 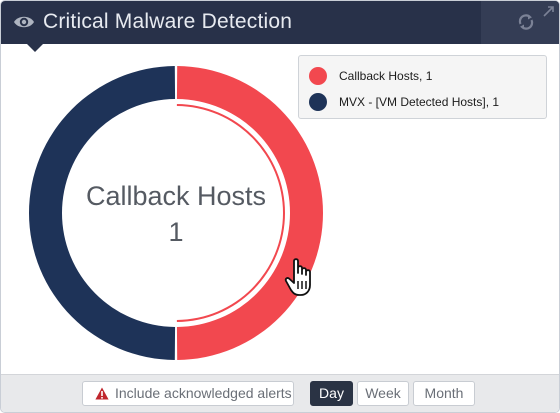 What do you see at coordinates (419, 102) in the screenshot?
I see `legend-label-mvx-vm-detected: MVX - [VM Detected Hosts], 1` at bounding box center [419, 102].